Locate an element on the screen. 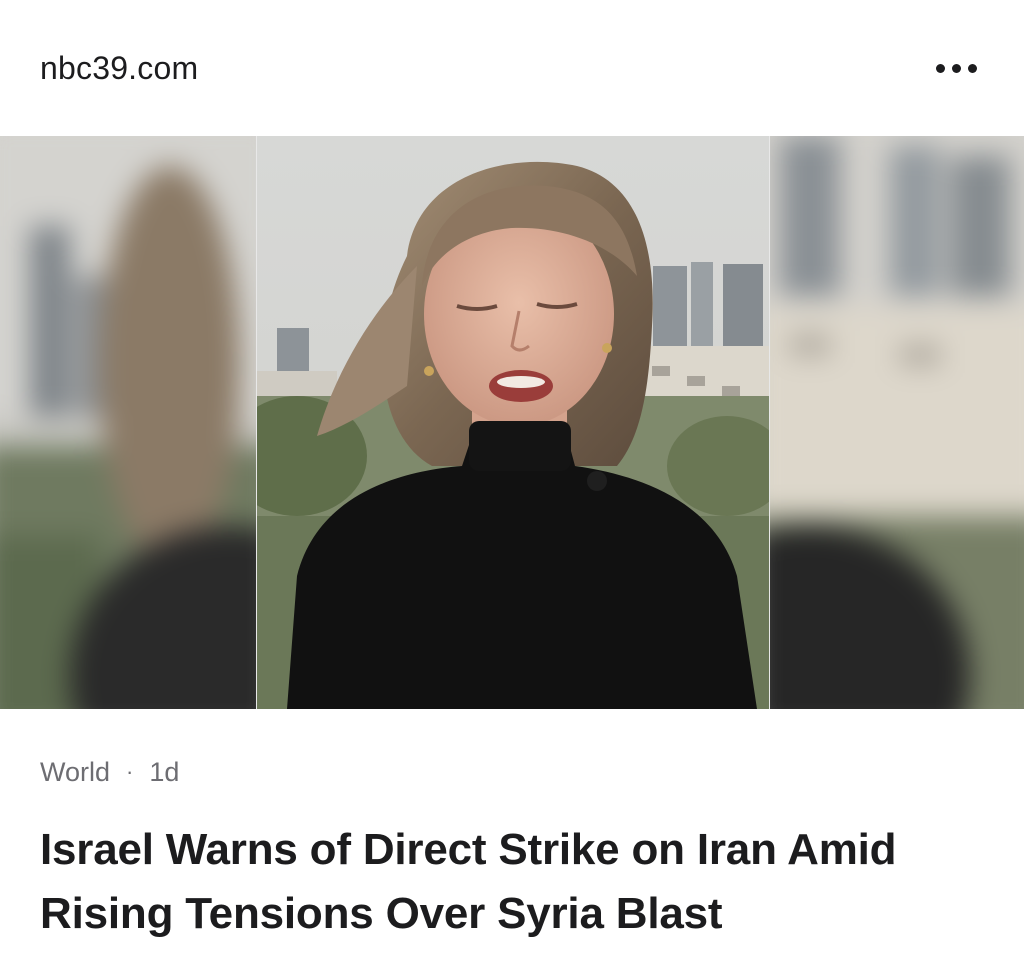 The image size is (1024, 972). article-age: 1d is located at coordinates (164, 772).